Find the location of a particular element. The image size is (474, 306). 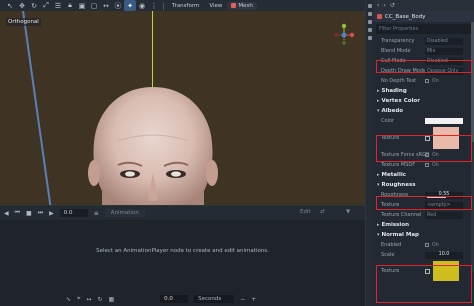

normal-map-section: ▾ Normal Map is located at coordinates (423, 235).